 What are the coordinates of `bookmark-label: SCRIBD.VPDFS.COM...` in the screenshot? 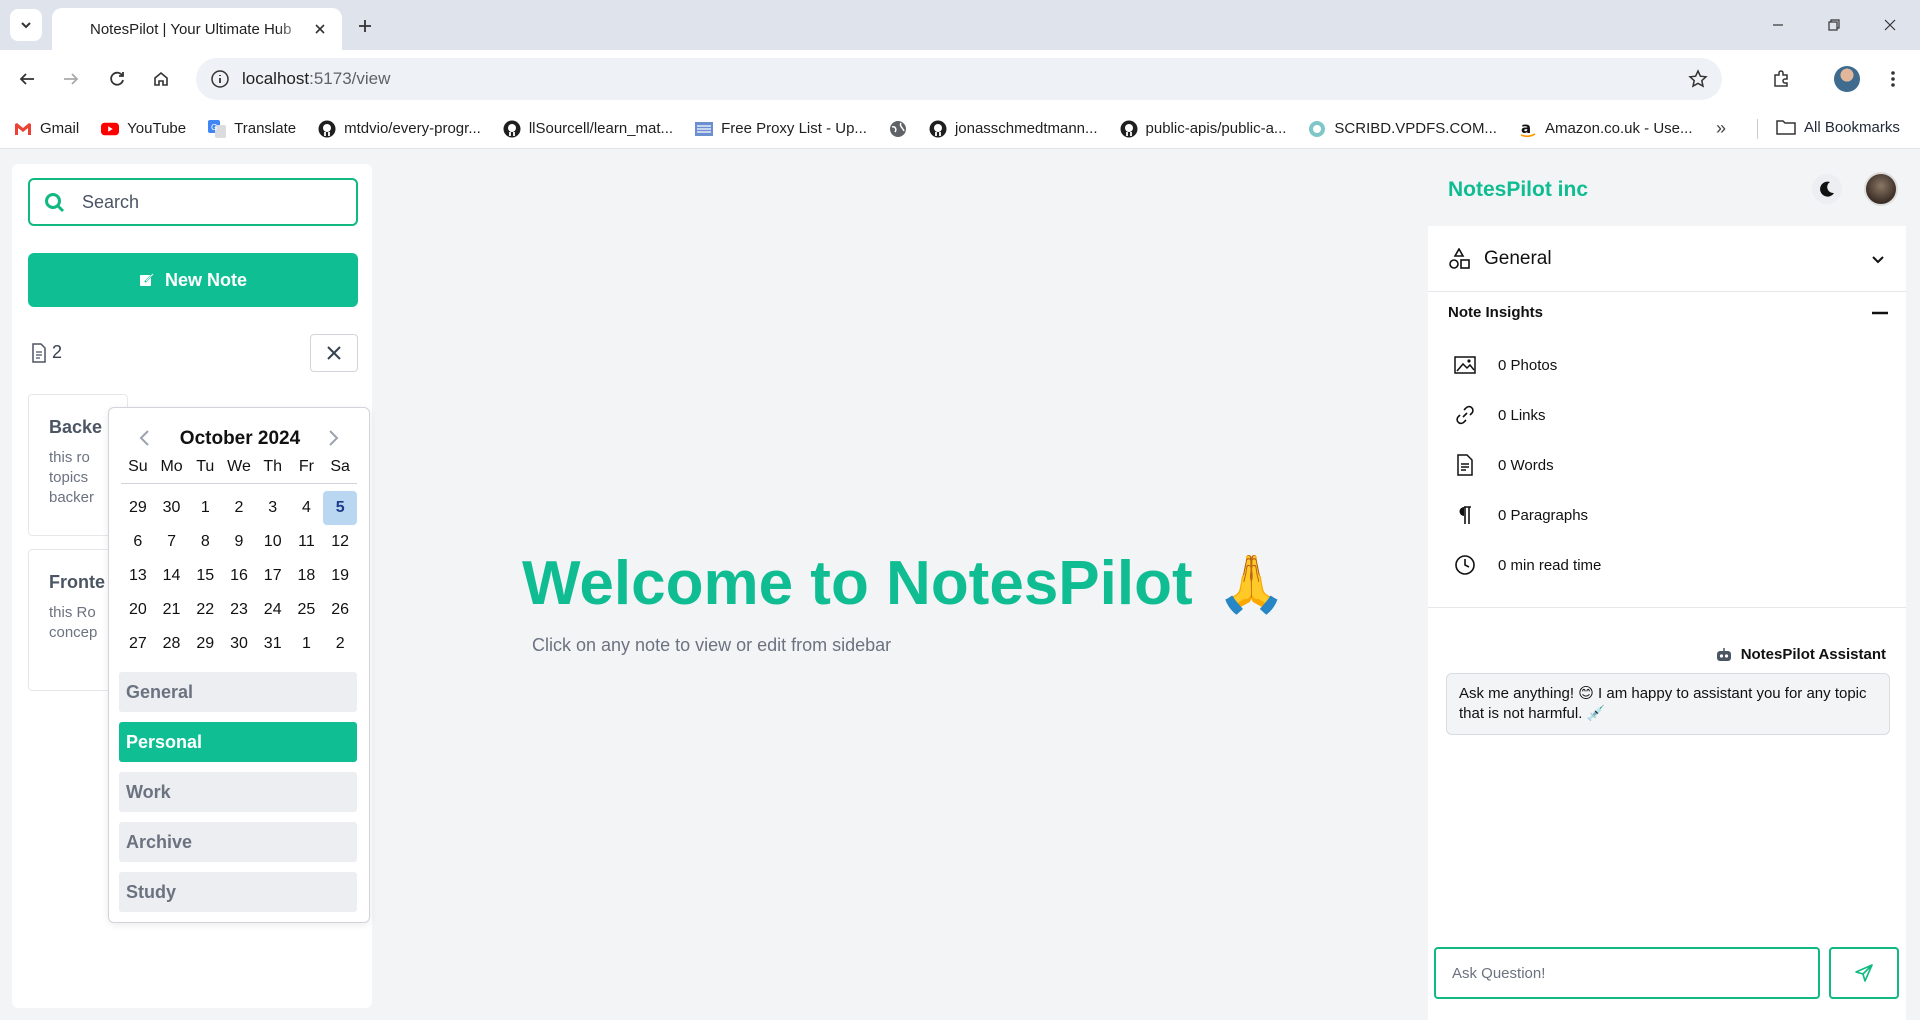 It's located at (1415, 128).